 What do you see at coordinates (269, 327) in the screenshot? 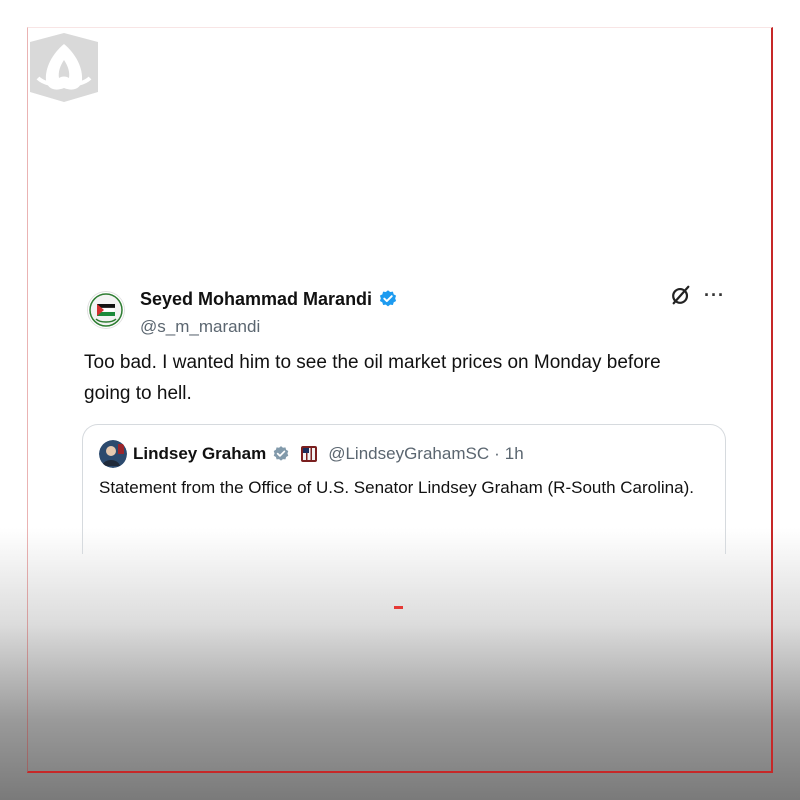
I see `author-handle: @s_m_marandi` at bounding box center [269, 327].